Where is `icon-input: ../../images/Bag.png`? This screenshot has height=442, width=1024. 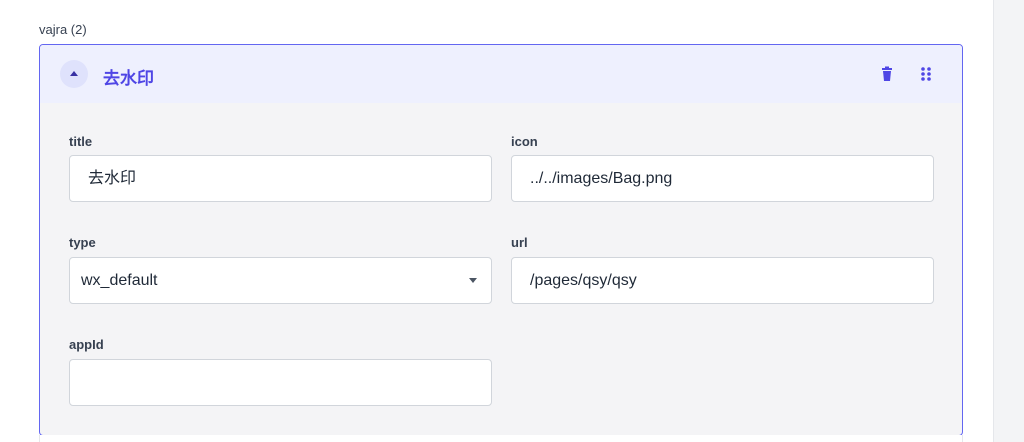 icon-input: ../../images/Bag.png is located at coordinates (722, 178).